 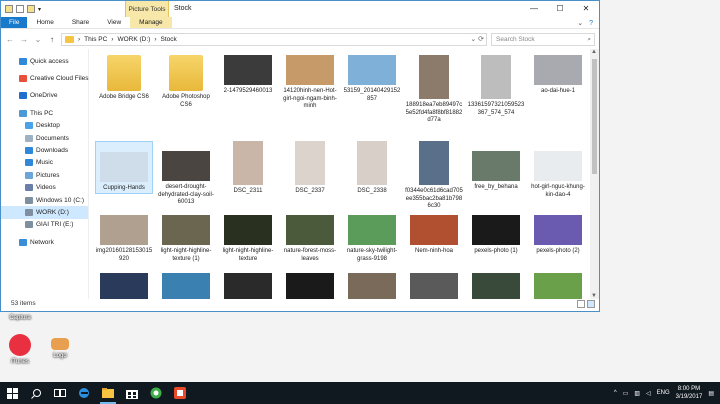 I want to click on notifications-icon: ▤, so click(x=711, y=393).